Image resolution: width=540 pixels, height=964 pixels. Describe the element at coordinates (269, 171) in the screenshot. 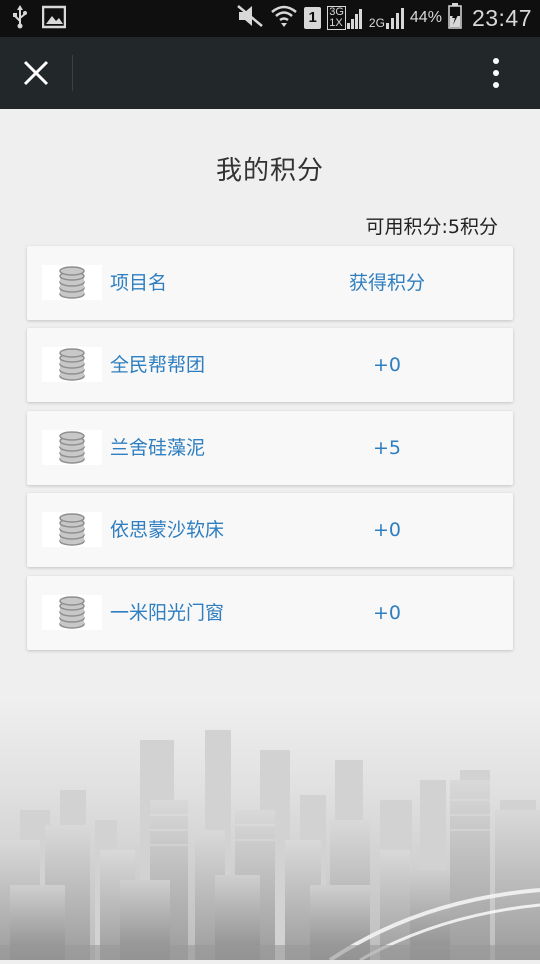

I see `page-title: 我的积分` at that location.